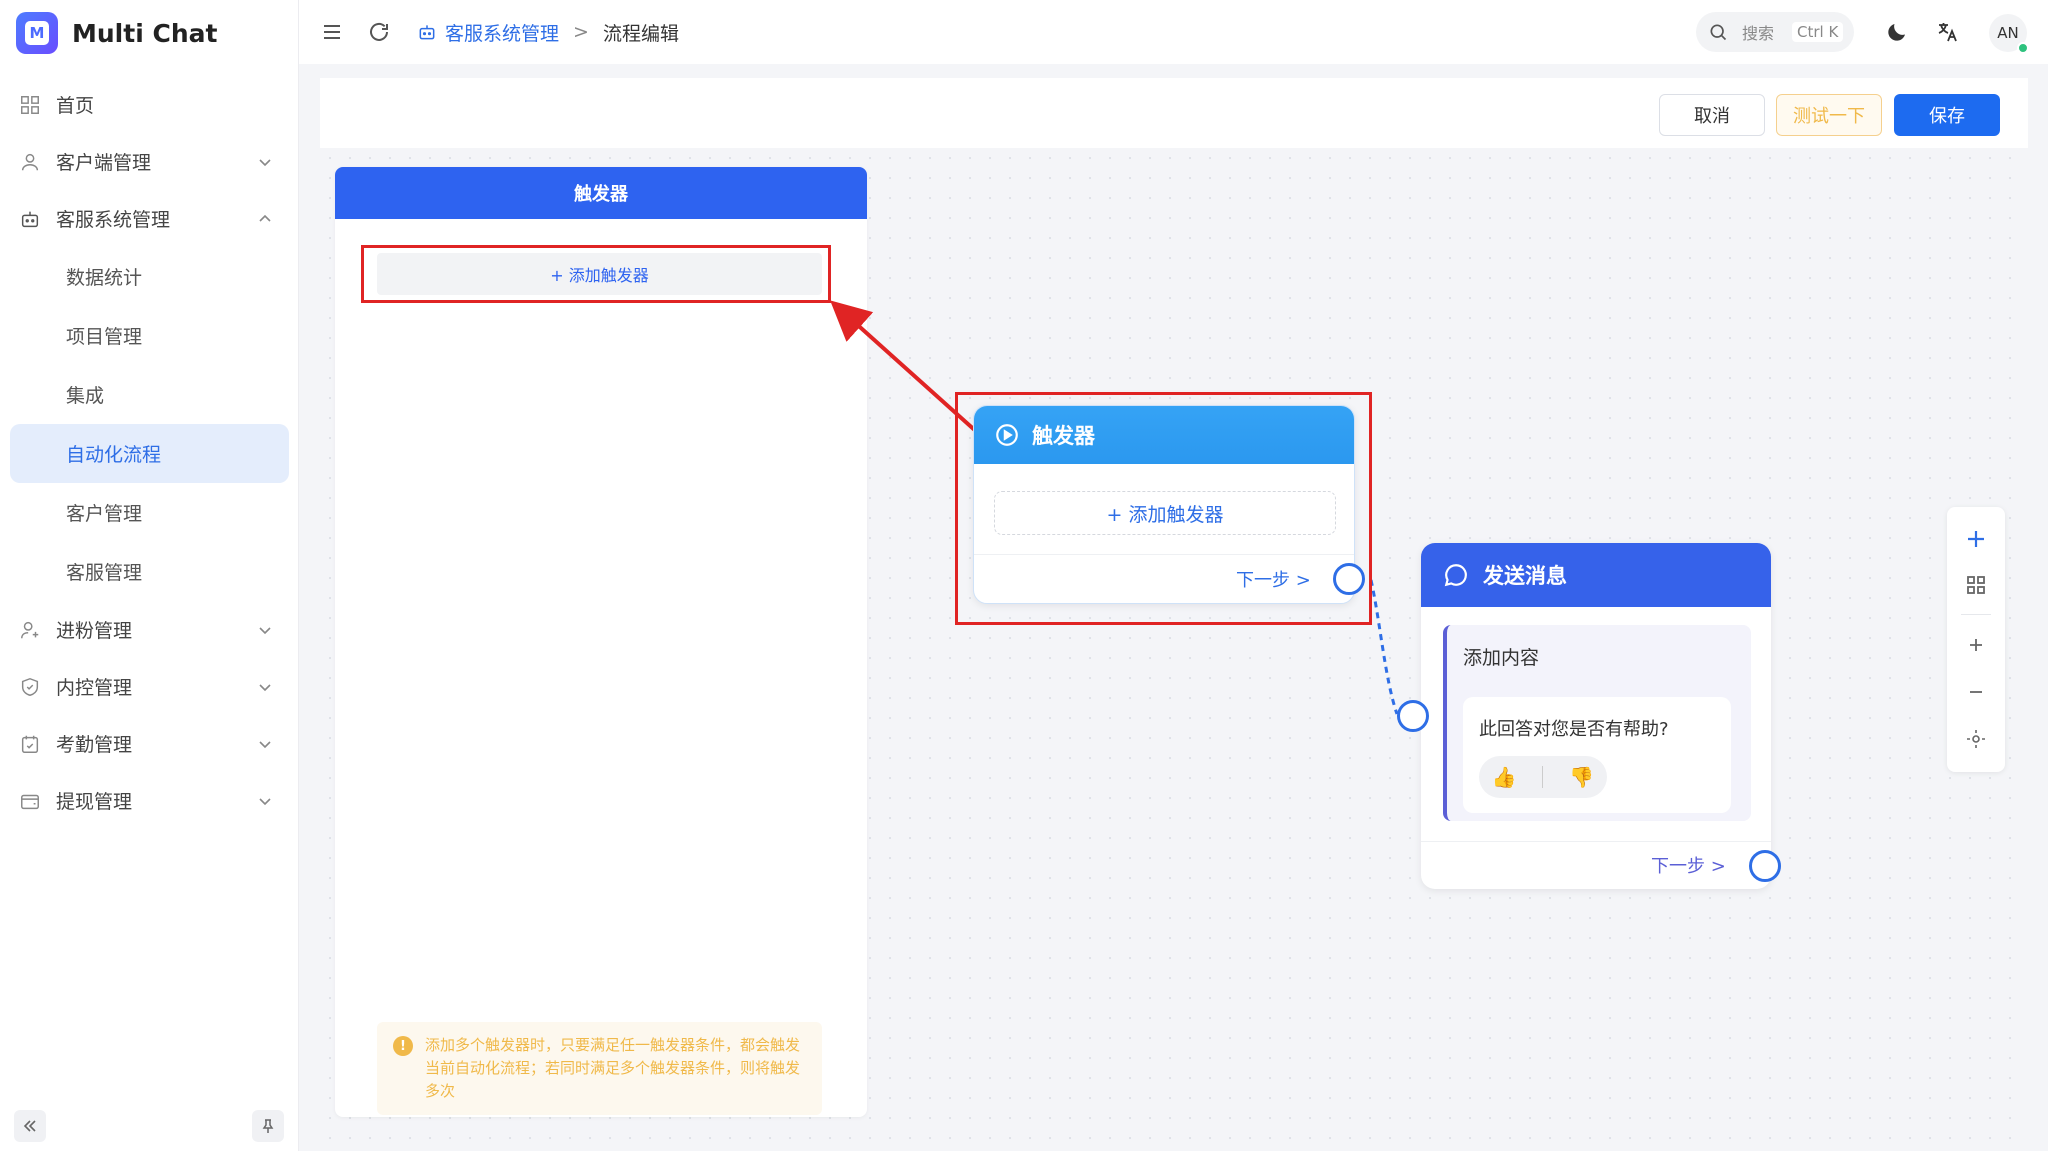  What do you see at coordinates (1007, 435) in the screenshot?
I see `play-circle-icon` at bounding box center [1007, 435].